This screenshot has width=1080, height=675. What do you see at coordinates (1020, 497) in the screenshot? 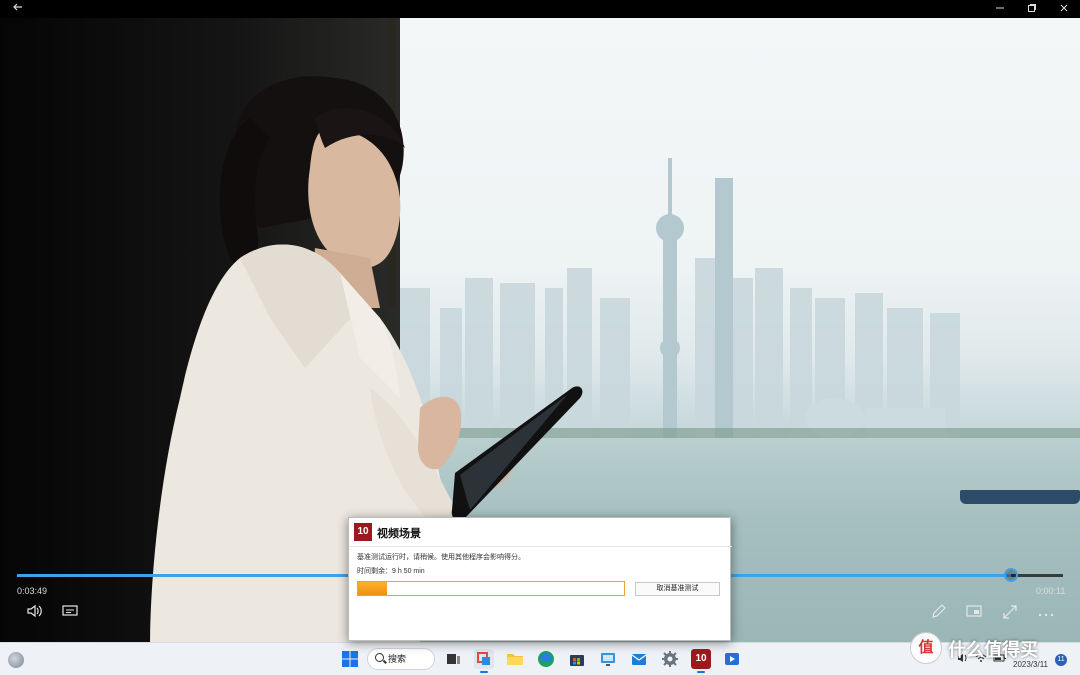
I see `cargo-ship` at bounding box center [1020, 497].